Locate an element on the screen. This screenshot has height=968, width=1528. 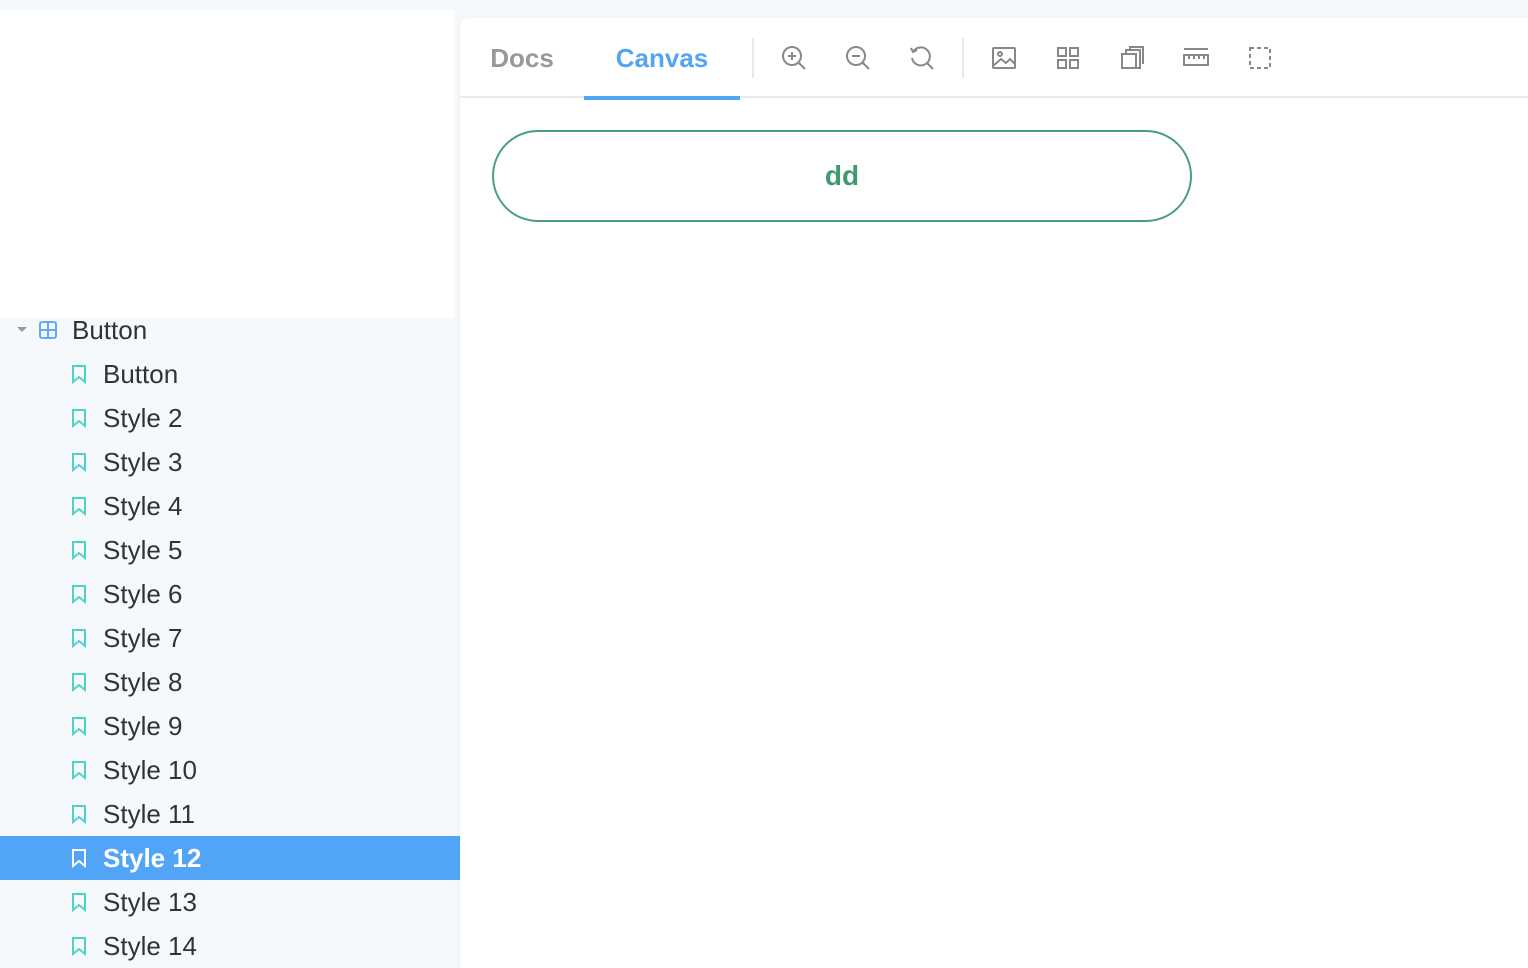
story-item: Button is located at coordinates (230, 374).